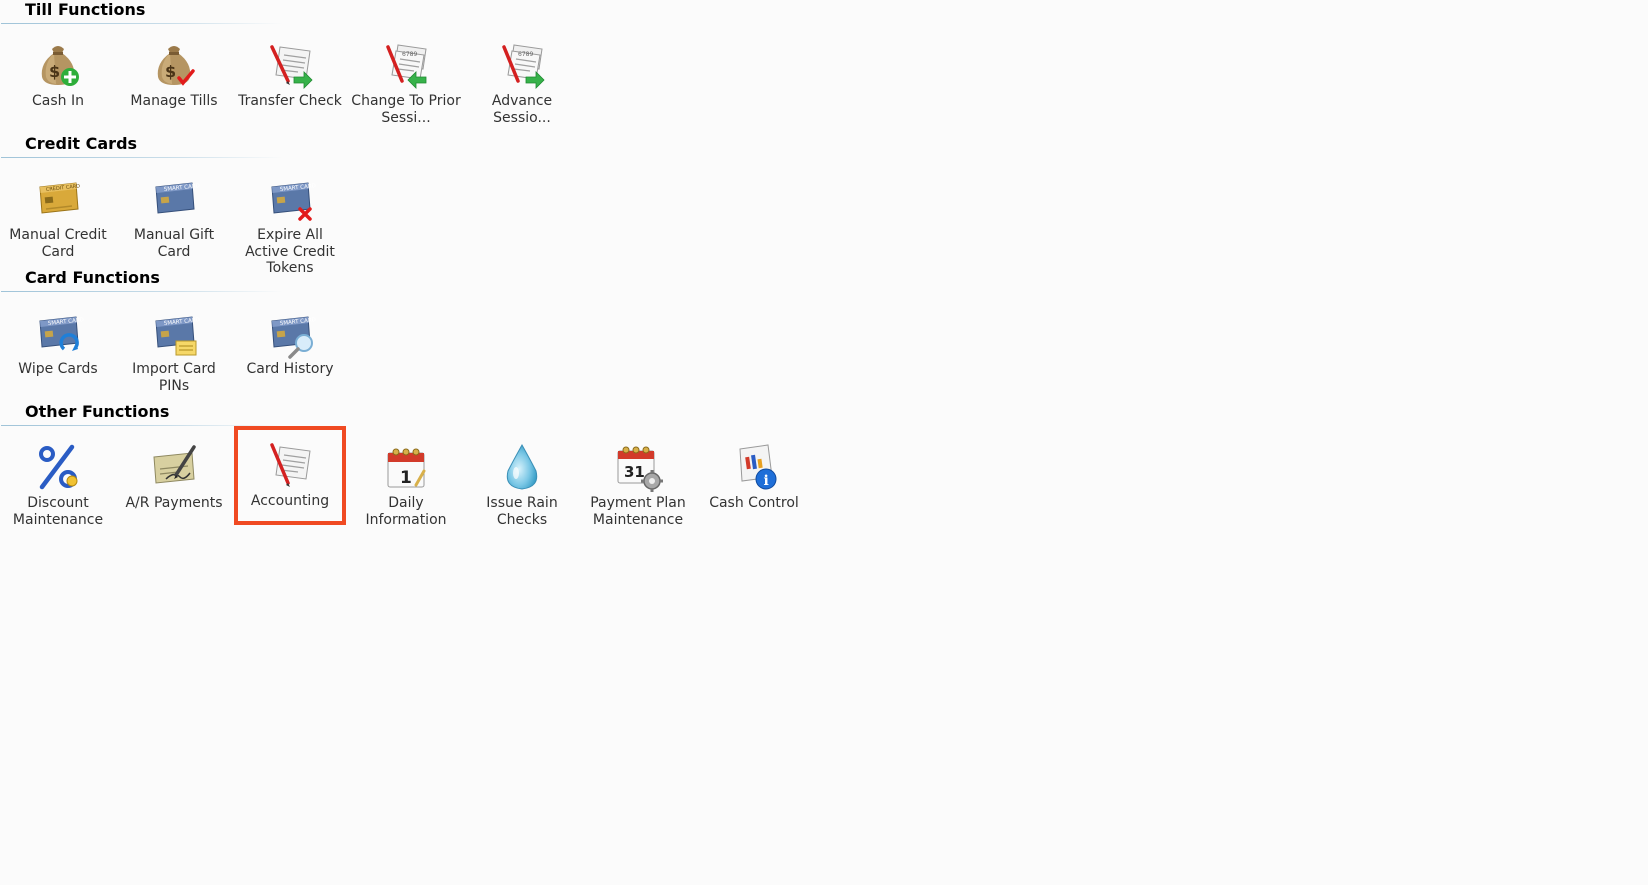 The height and width of the screenshot is (885, 1648). What do you see at coordinates (174, 377) in the screenshot?
I see `import-card-pins-label: Import Card PINs` at bounding box center [174, 377].